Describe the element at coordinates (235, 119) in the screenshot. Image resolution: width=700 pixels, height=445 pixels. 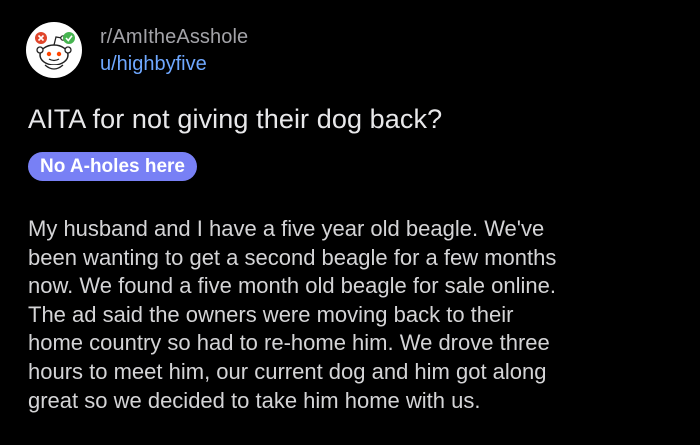
I see `post-title: AITA for not giving their dog back?` at that location.